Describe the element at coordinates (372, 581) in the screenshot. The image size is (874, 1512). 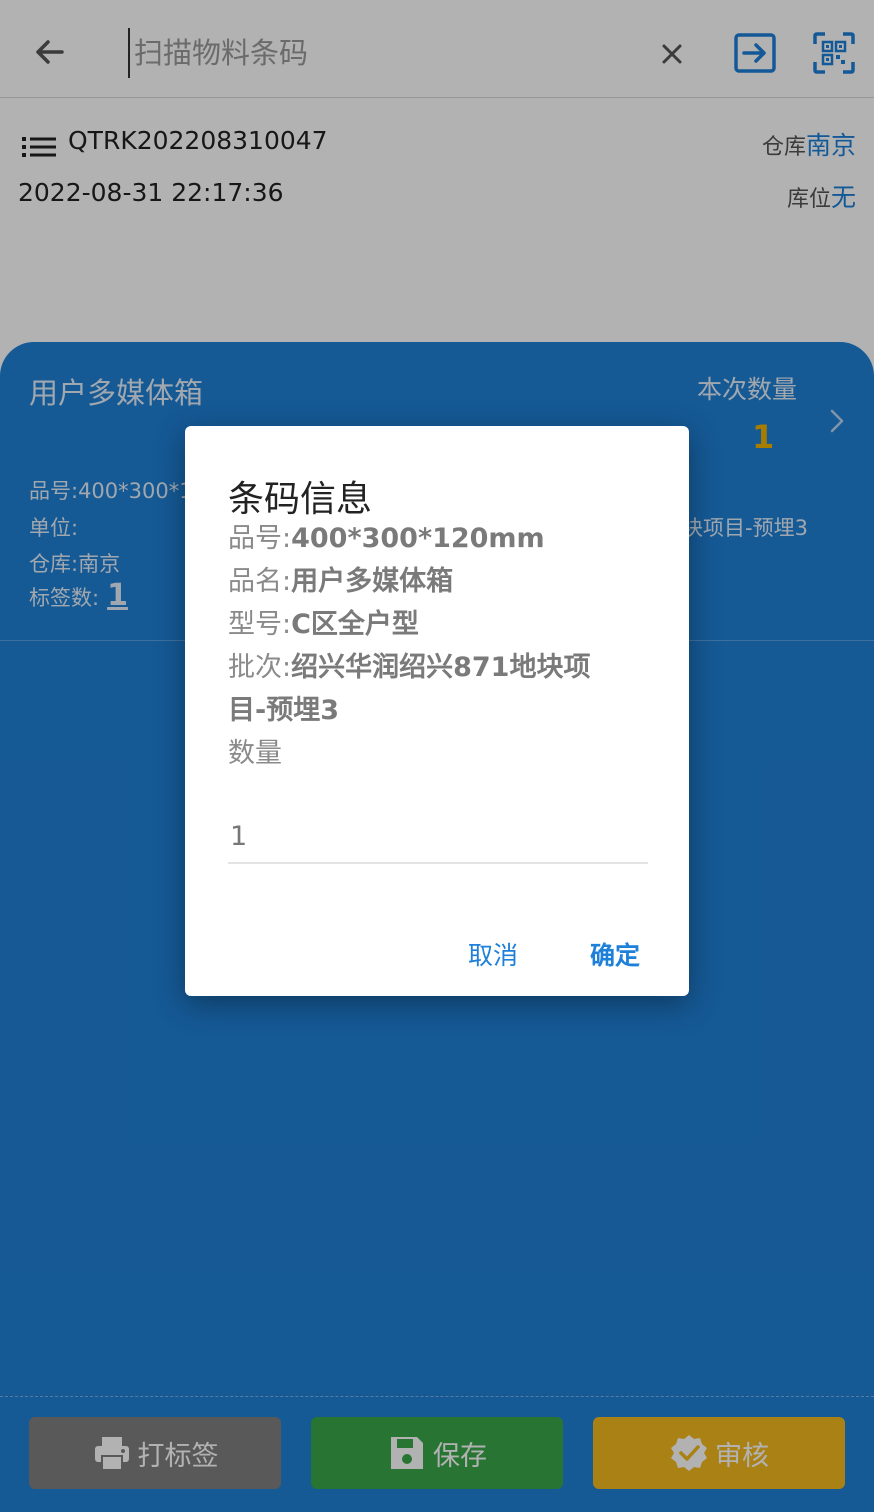
I see `item-name-value: 用户多媒体箱` at that location.